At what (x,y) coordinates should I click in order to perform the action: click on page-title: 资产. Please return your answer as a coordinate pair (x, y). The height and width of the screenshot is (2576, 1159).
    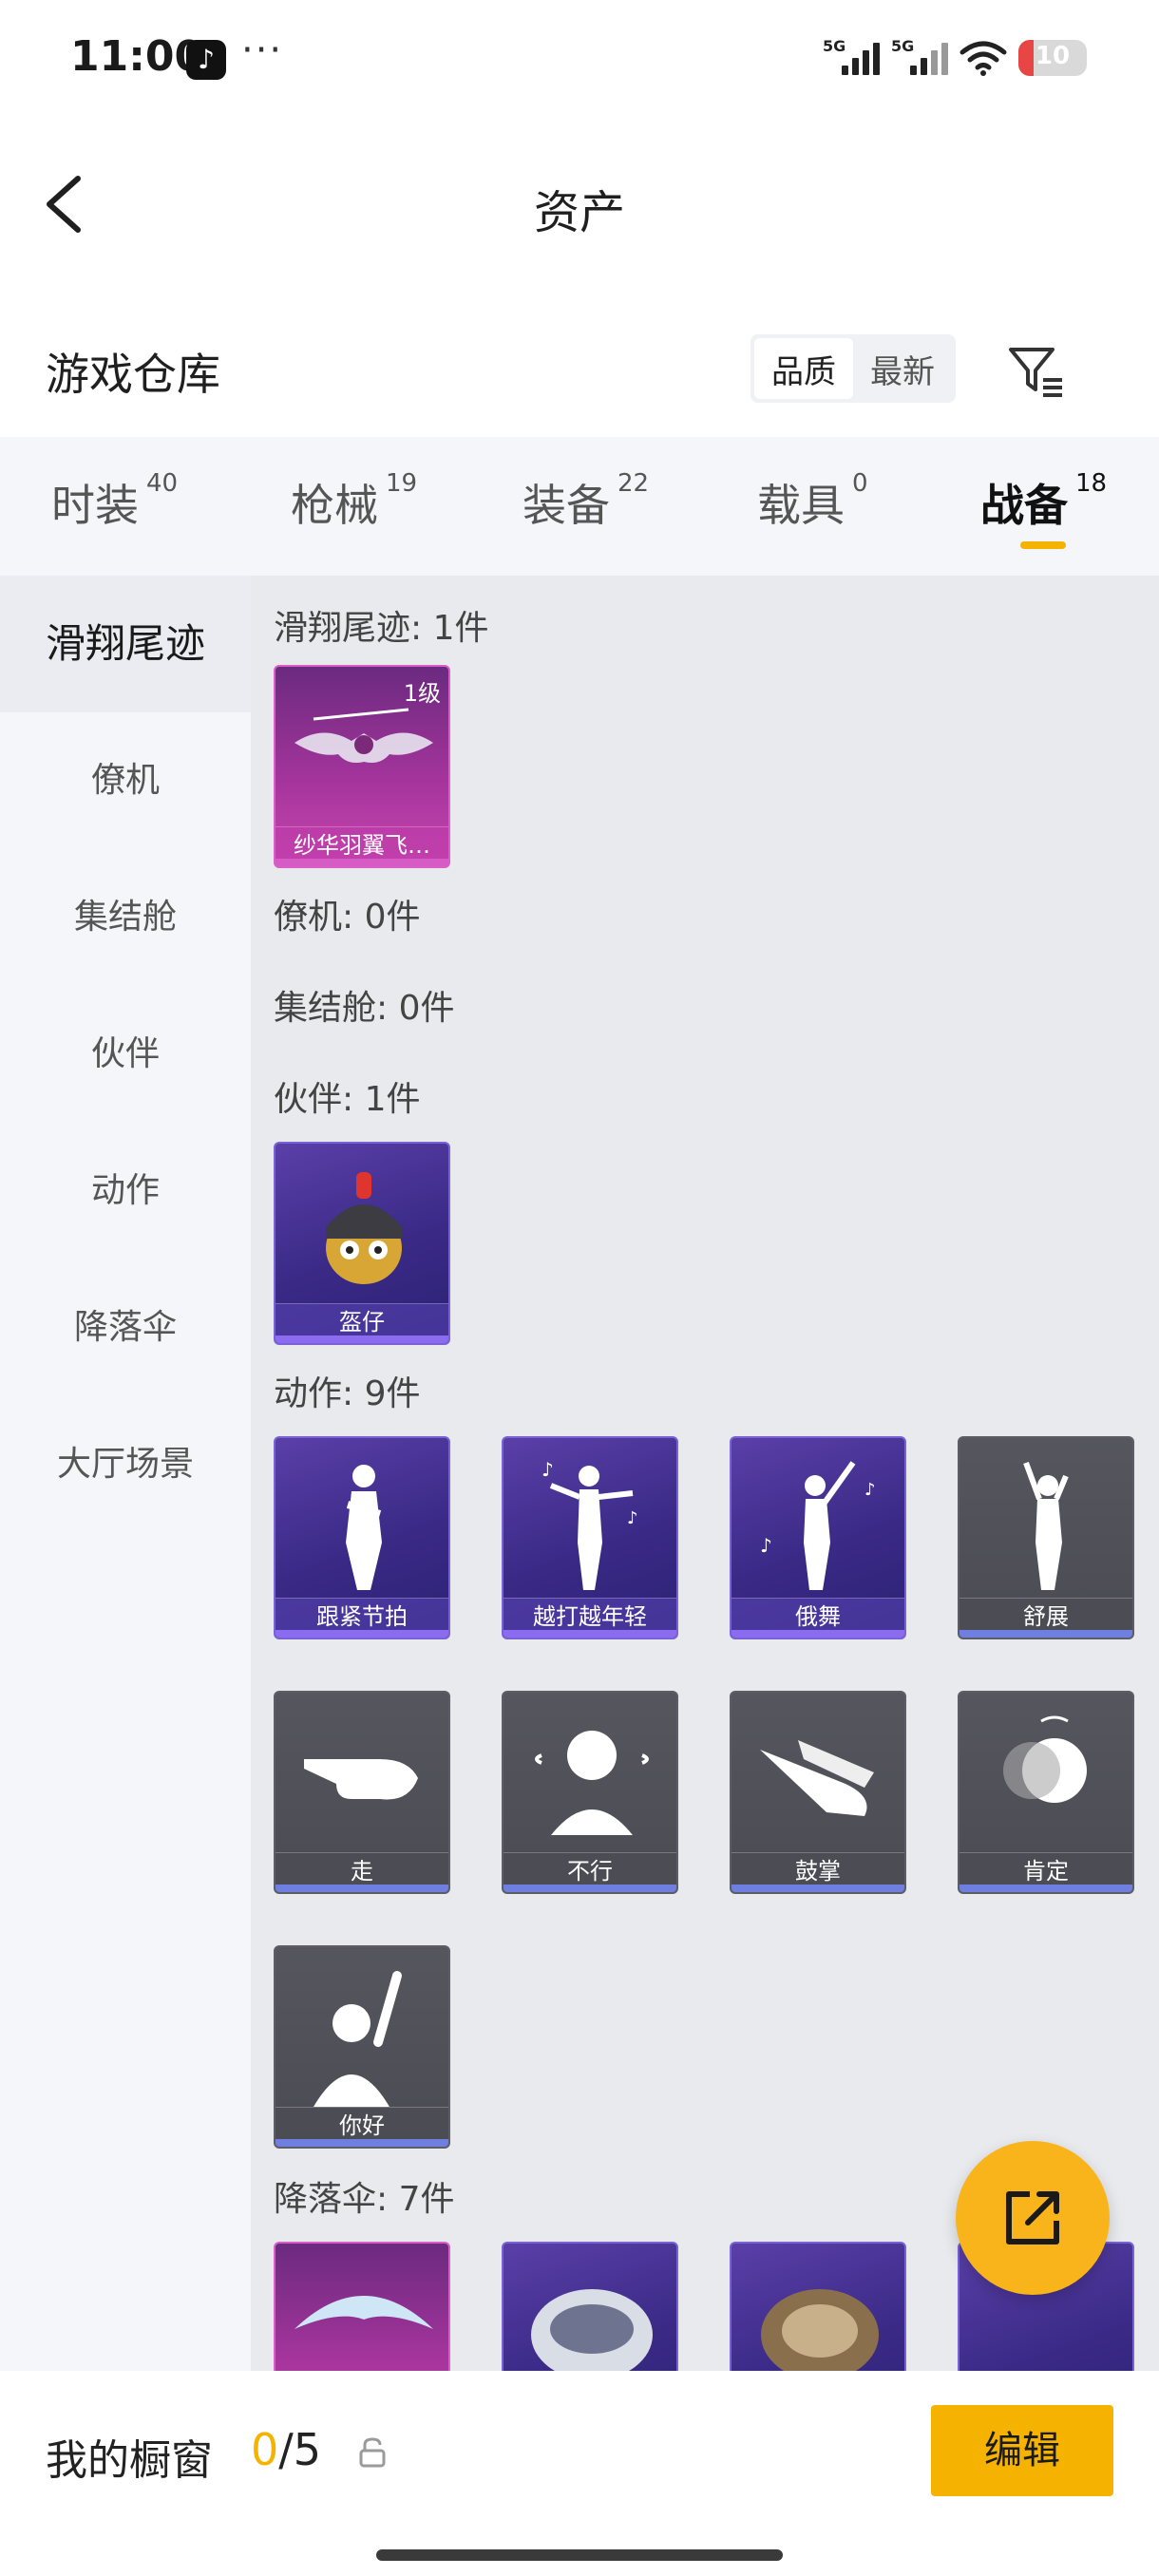
    Looking at the image, I should click on (579, 212).